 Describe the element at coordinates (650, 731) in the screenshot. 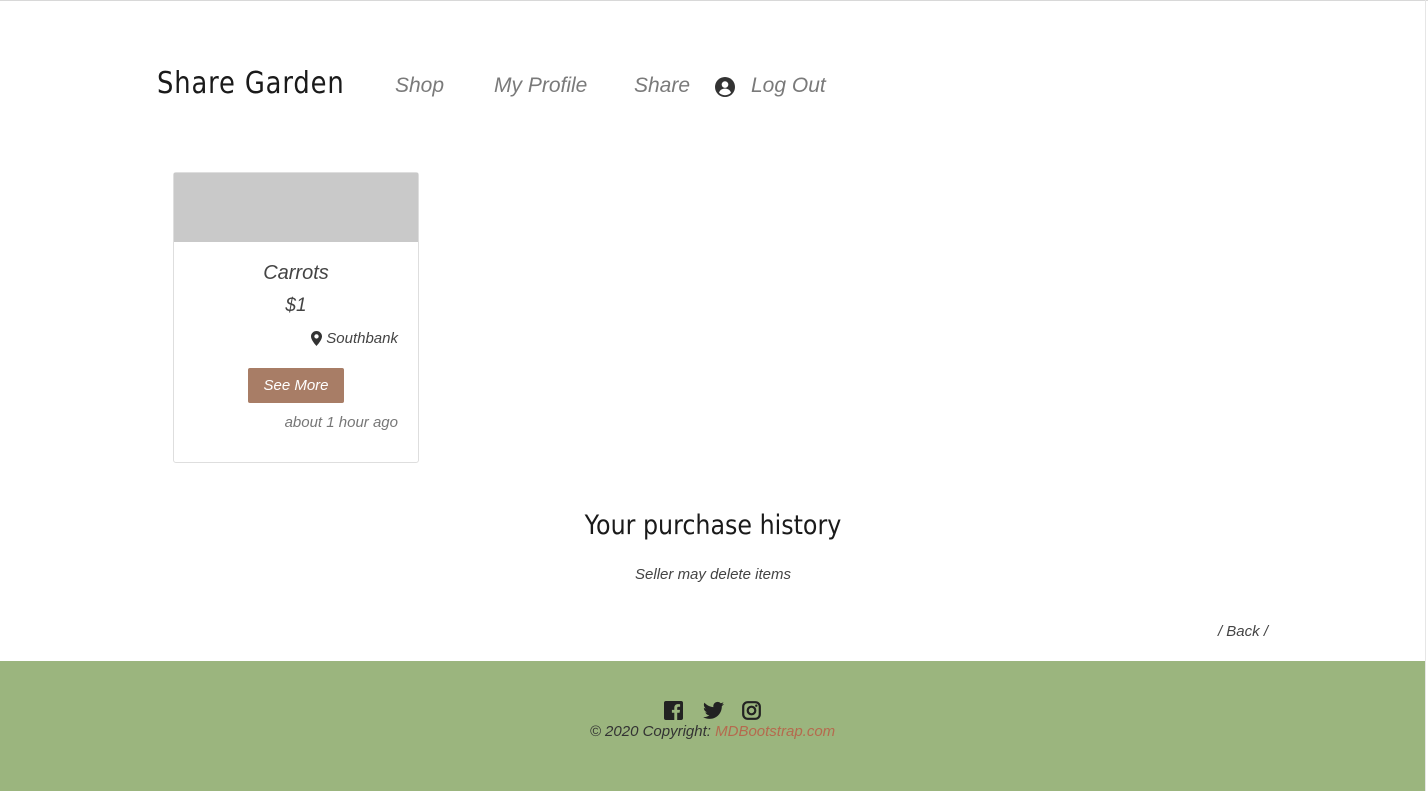

I see `copyright-text: © 2020 Copyright:` at that location.